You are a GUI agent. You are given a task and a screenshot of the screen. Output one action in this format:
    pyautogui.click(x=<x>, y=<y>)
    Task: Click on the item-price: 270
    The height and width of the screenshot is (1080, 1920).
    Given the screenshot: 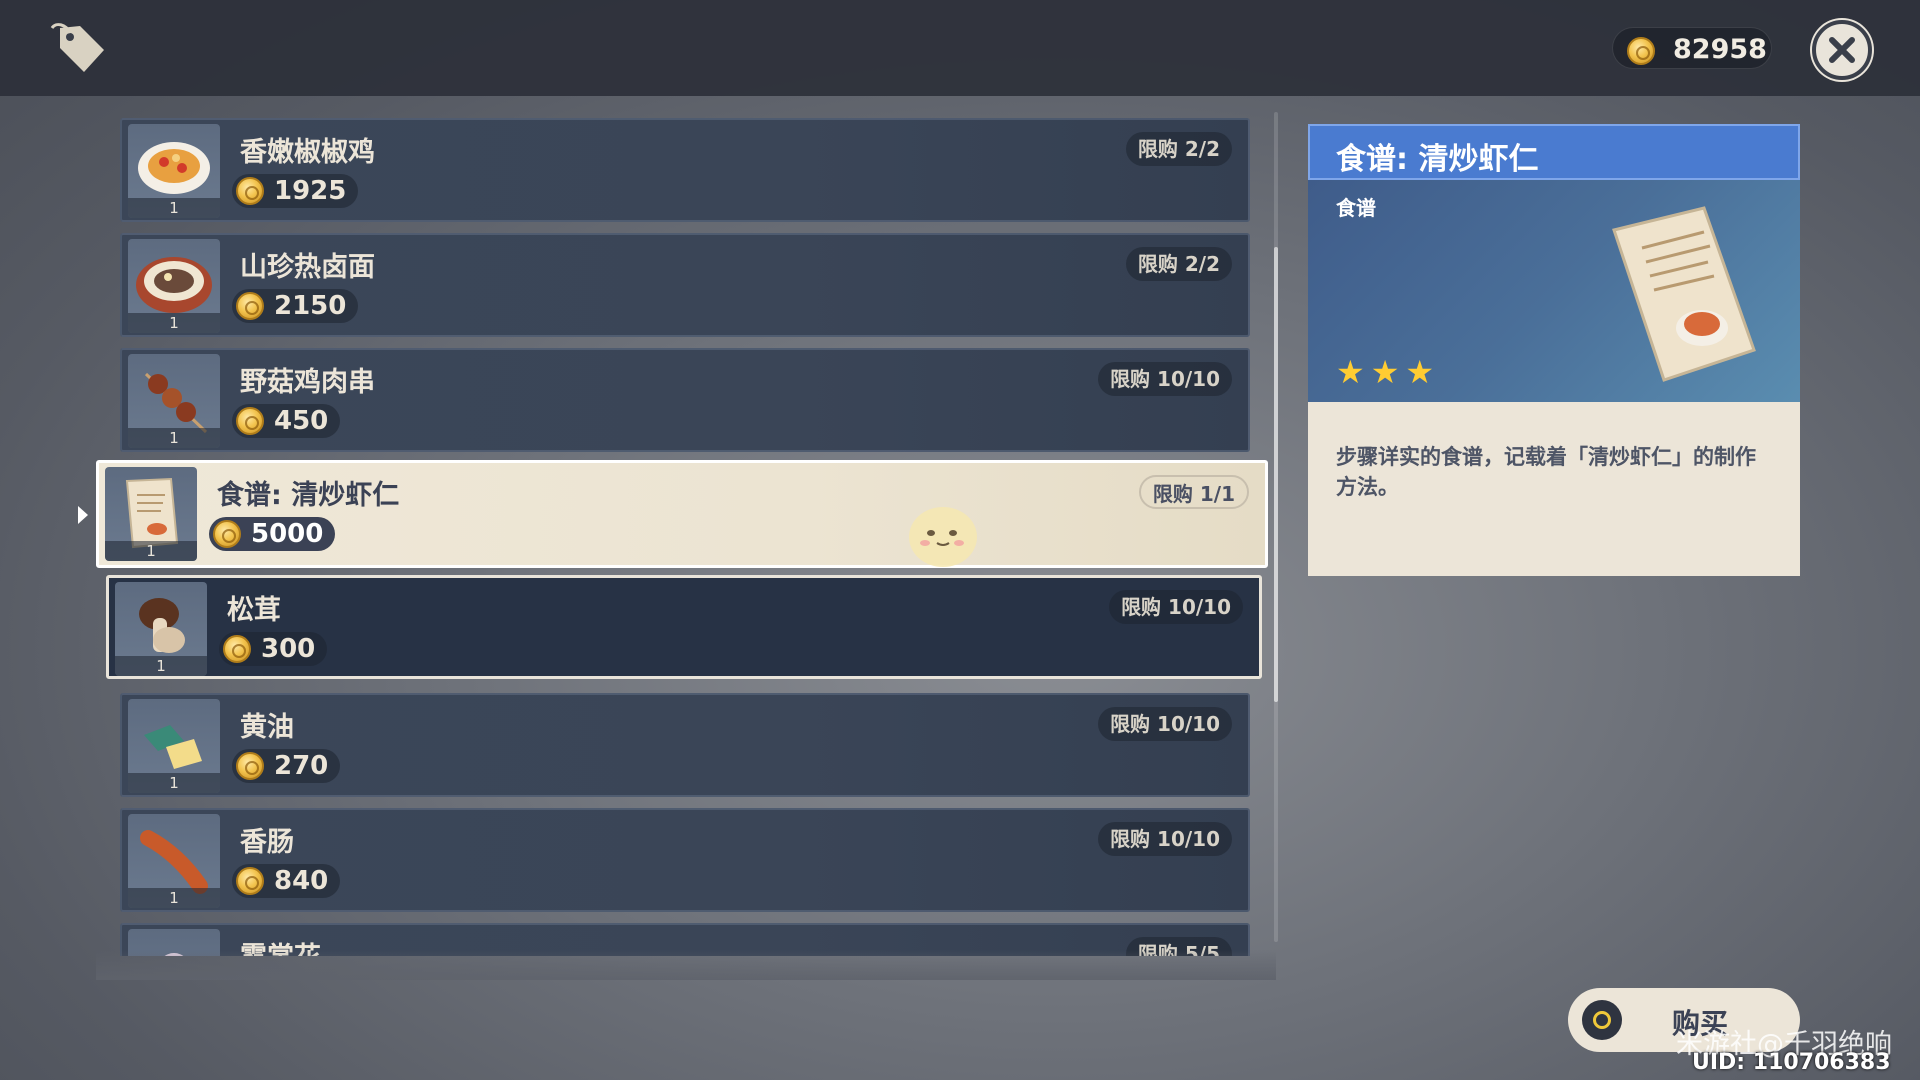 What is the action you would take?
    pyautogui.click(x=286, y=766)
    